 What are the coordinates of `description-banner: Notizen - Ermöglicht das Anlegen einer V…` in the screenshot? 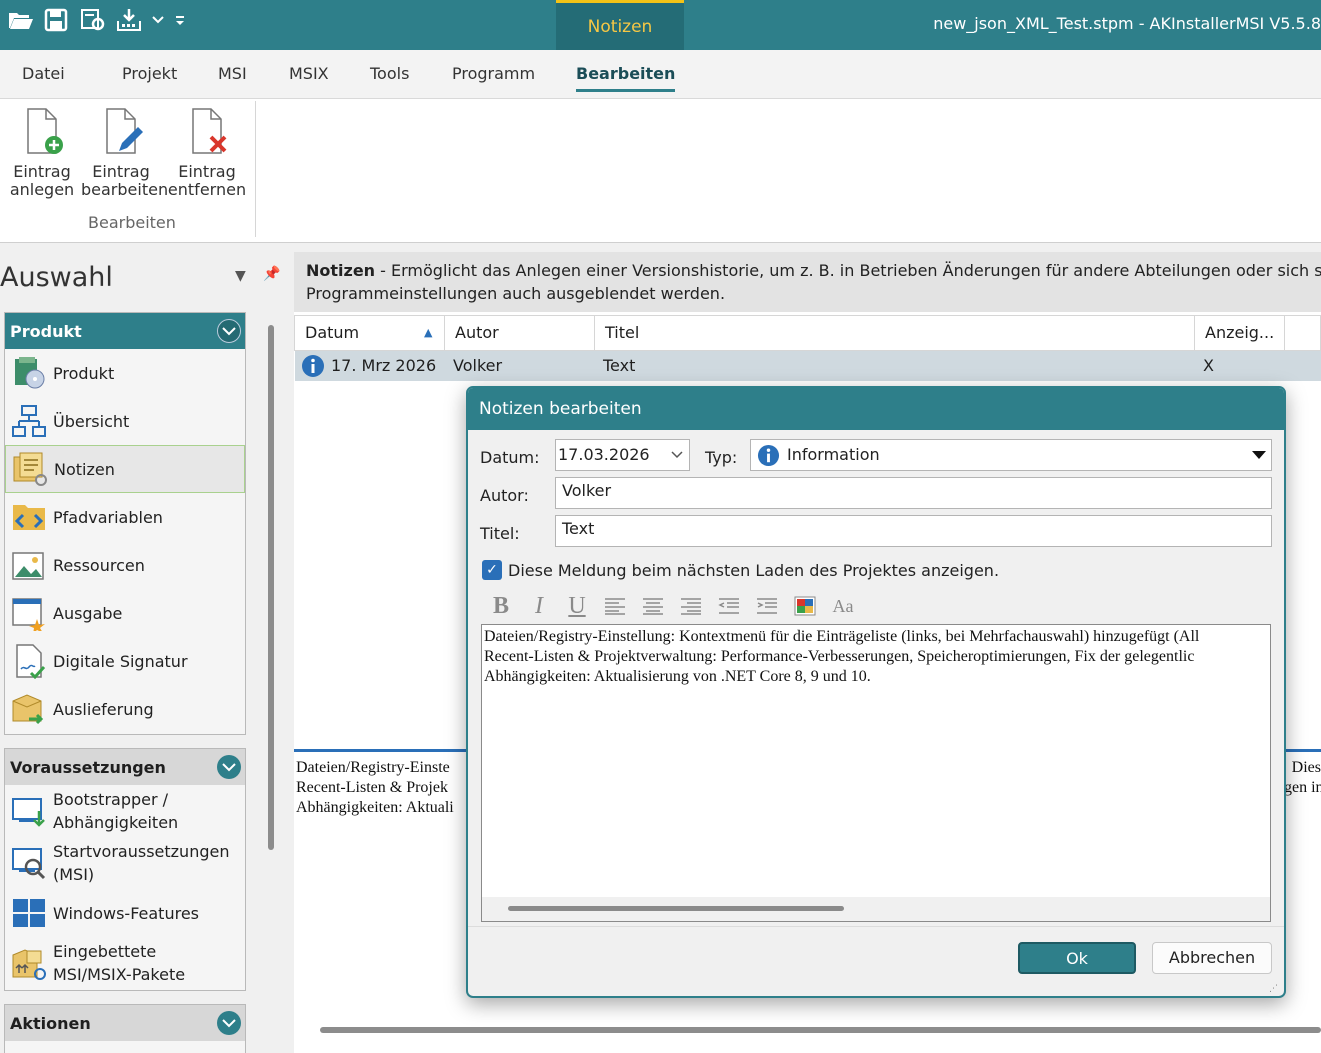 It's located at (807, 282).